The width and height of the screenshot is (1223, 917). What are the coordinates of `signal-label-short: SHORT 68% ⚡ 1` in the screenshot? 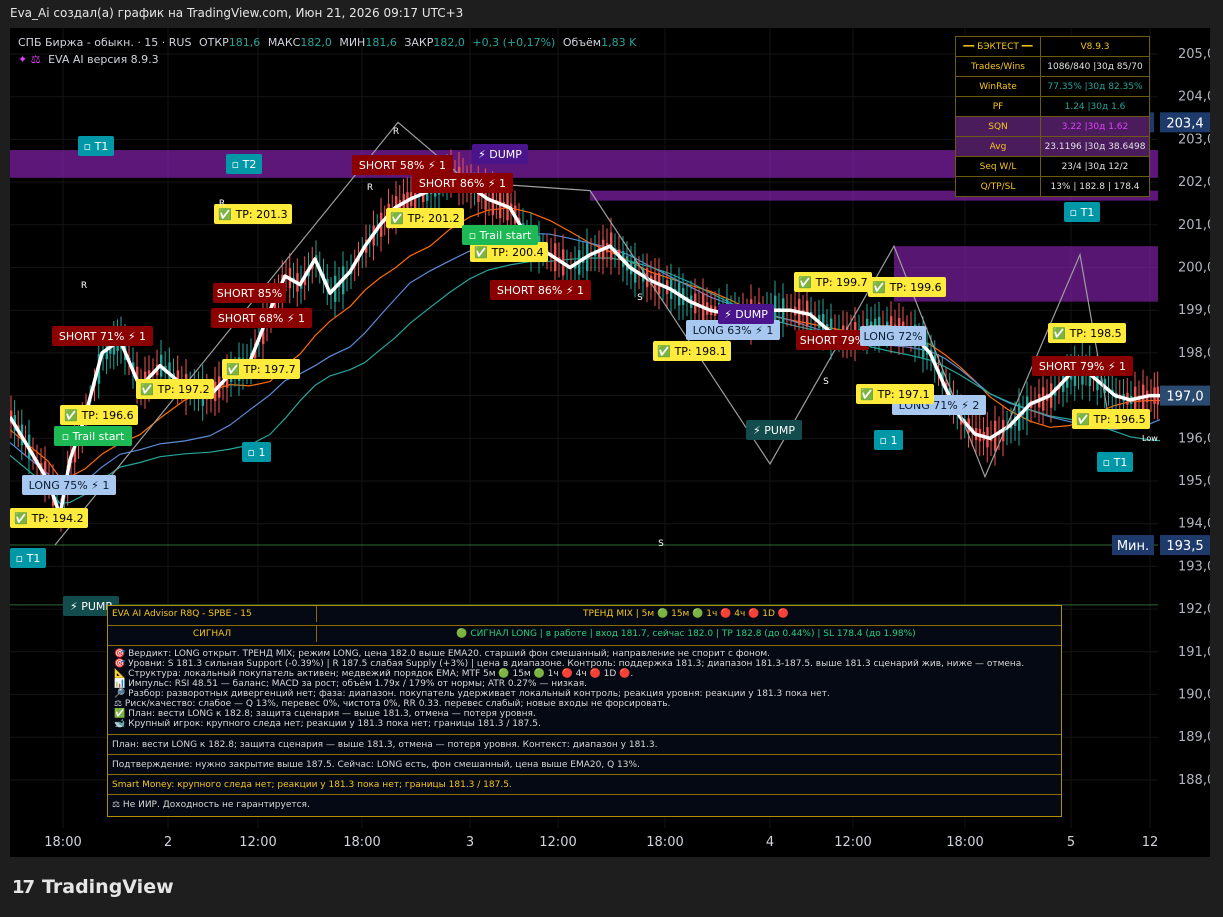 It's located at (261, 318).